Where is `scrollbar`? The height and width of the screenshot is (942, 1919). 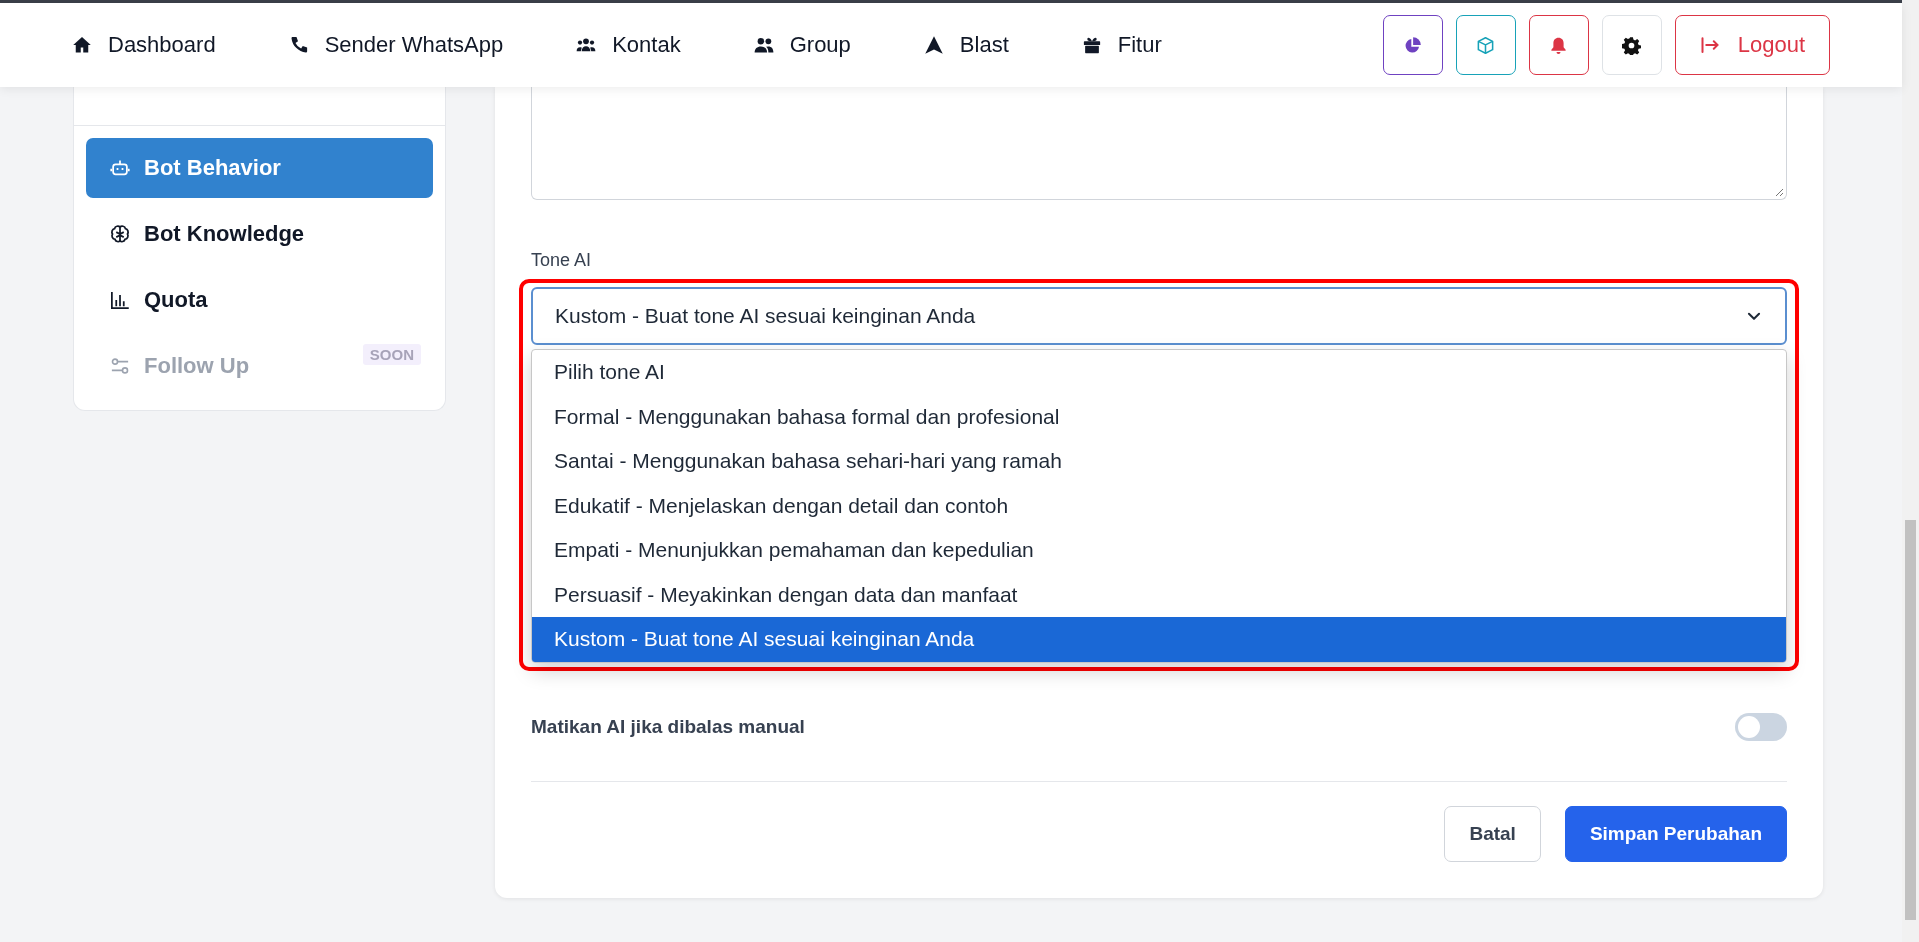 scrollbar is located at coordinates (1910, 471).